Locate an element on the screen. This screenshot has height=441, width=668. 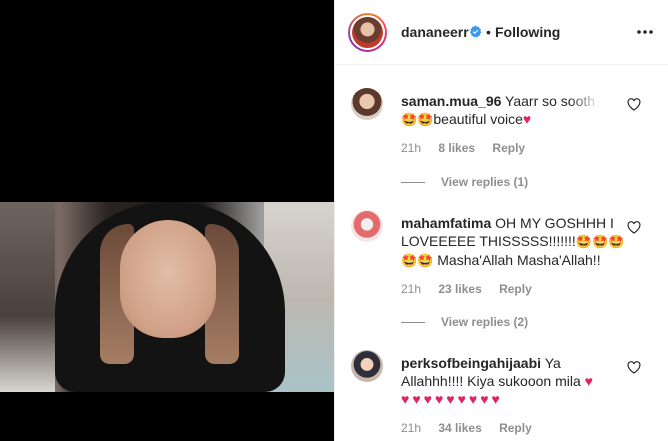
view-replies-button: View replies (2) is located at coordinates (464, 322).